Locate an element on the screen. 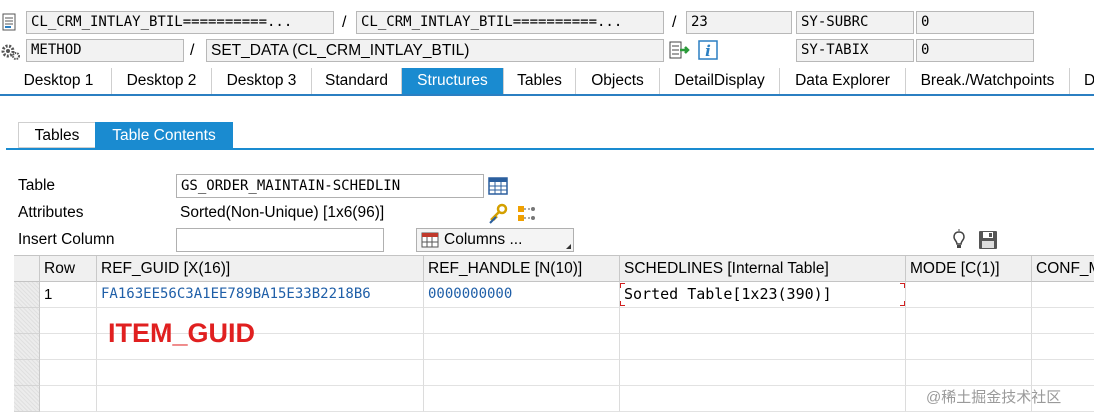 The height and width of the screenshot is (415, 1094). tab-tables: Tables is located at coordinates (540, 81).